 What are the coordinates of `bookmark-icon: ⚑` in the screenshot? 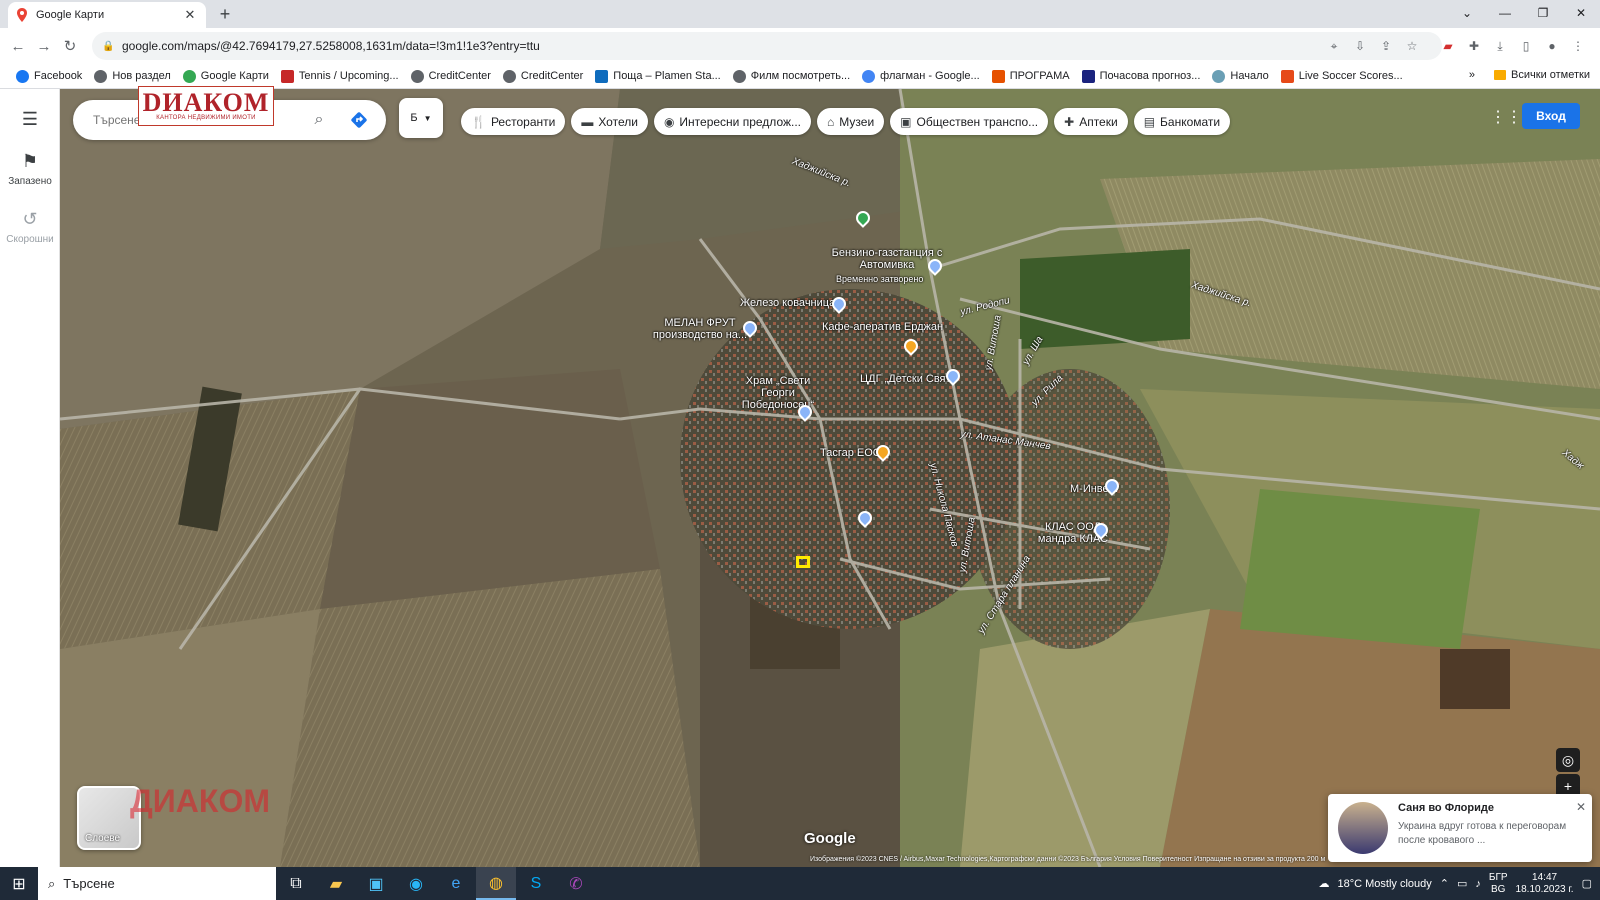 It's located at (30, 161).